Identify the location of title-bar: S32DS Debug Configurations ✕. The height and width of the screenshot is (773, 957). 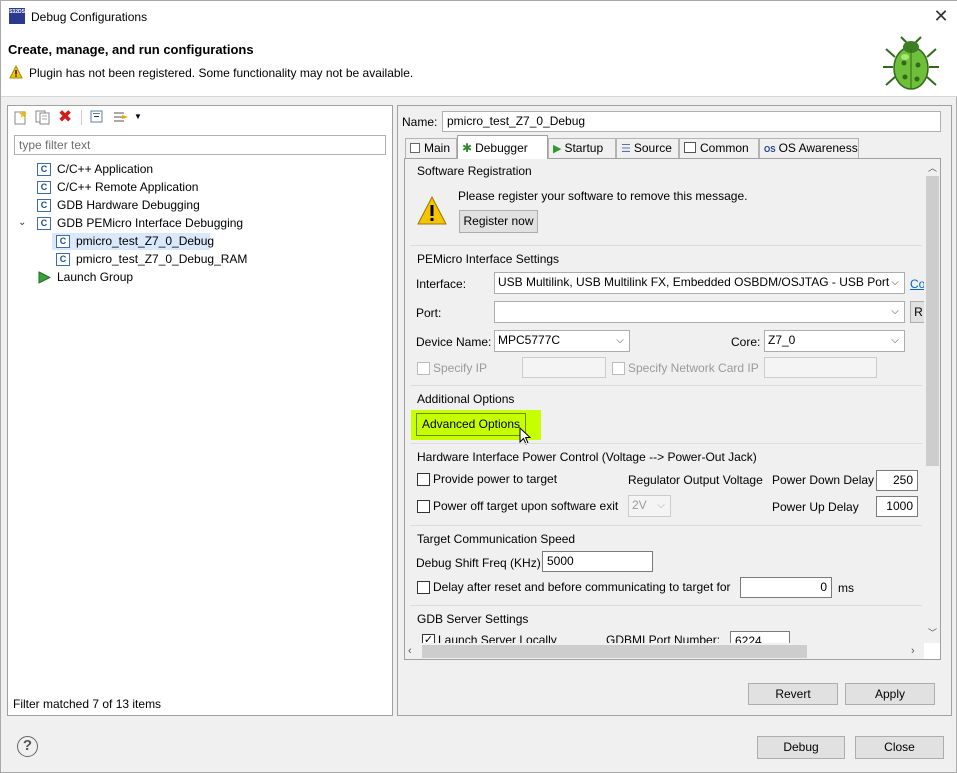
(479, 17).